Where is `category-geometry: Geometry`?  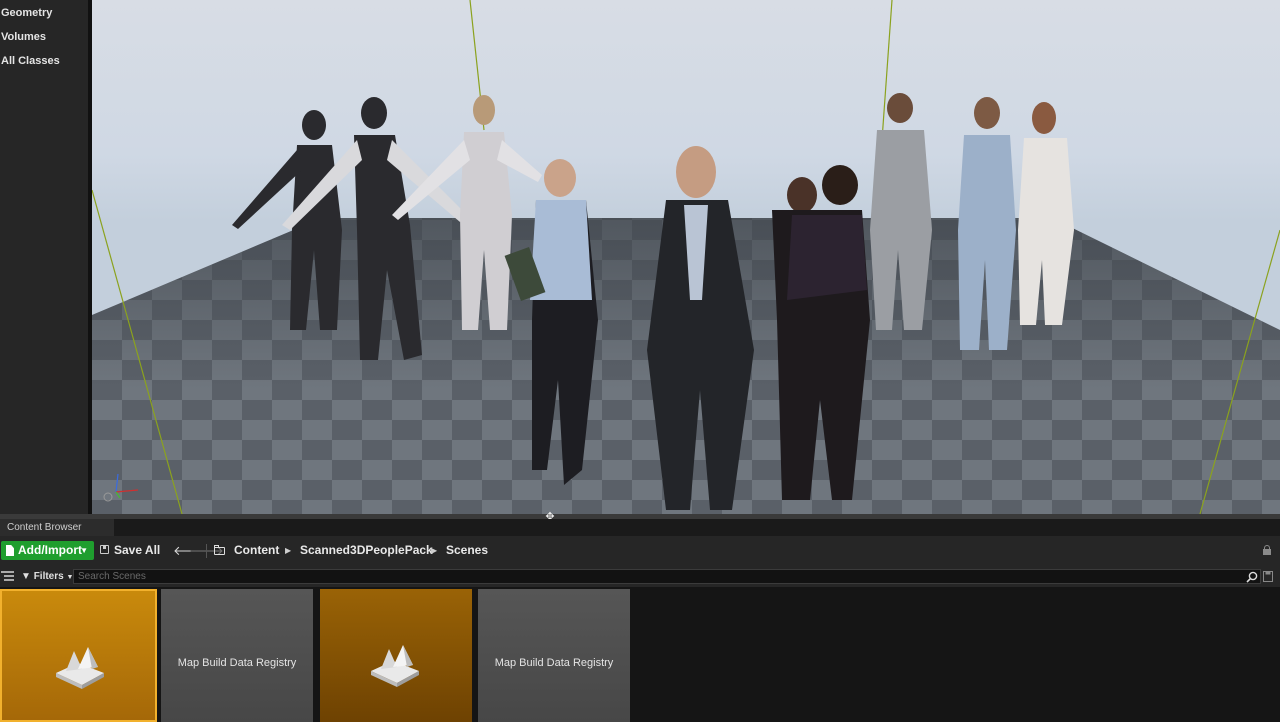
category-geometry: Geometry is located at coordinates (26, 13).